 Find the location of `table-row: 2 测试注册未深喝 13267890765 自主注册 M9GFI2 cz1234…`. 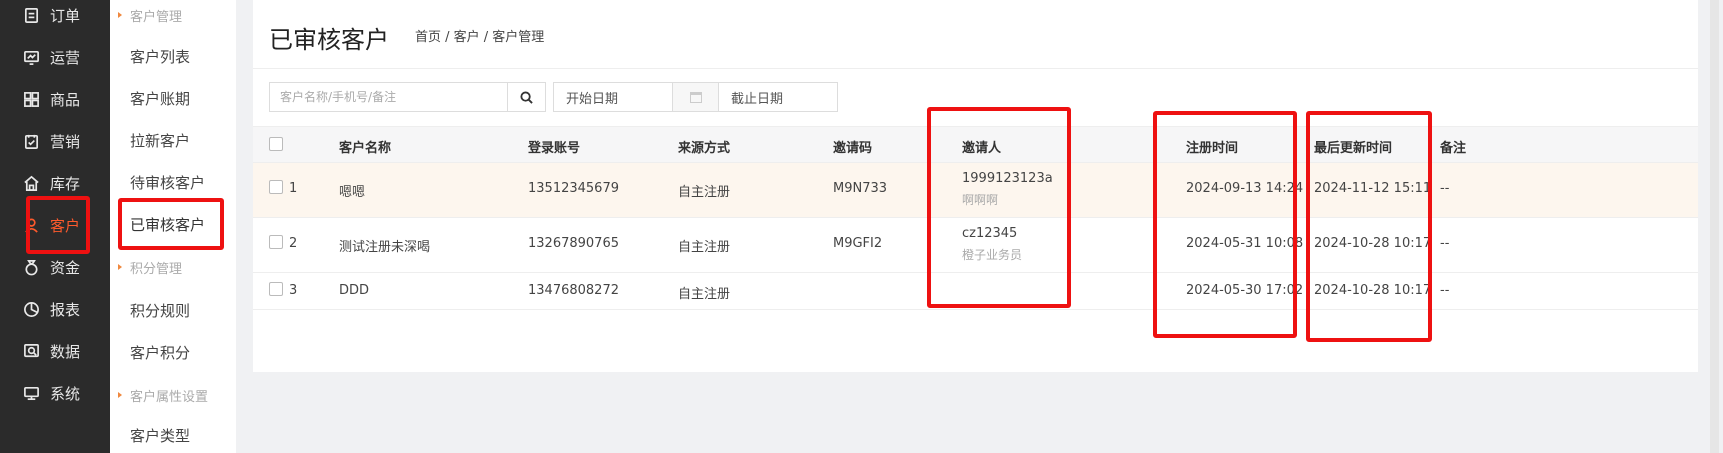

table-row: 2 测试注册未深喝 13267890765 自主注册 M9GFI2 cz1234… is located at coordinates (975, 245).